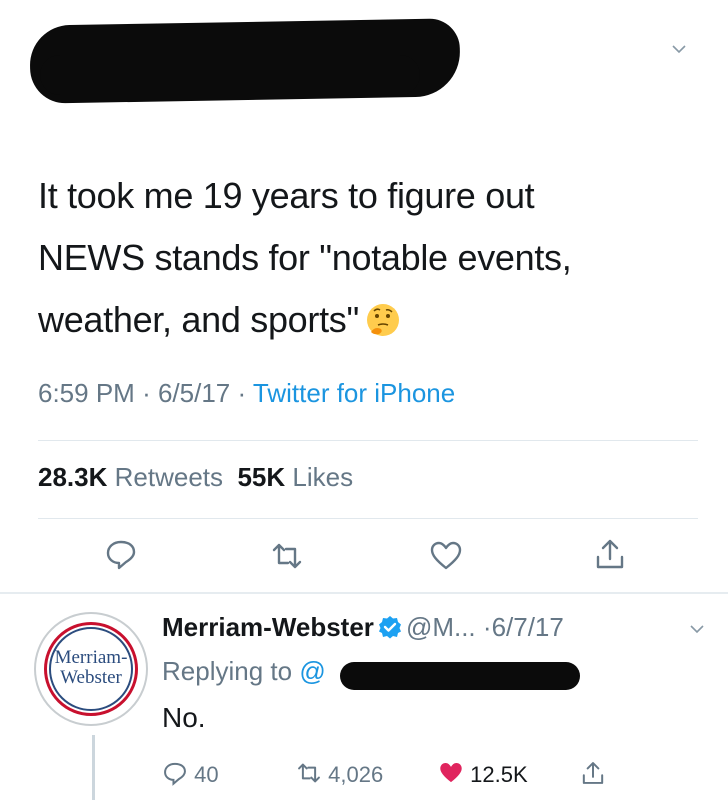  Describe the element at coordinates (323, 477) in the screenshot. I see `likes-label: Likes` at that location.